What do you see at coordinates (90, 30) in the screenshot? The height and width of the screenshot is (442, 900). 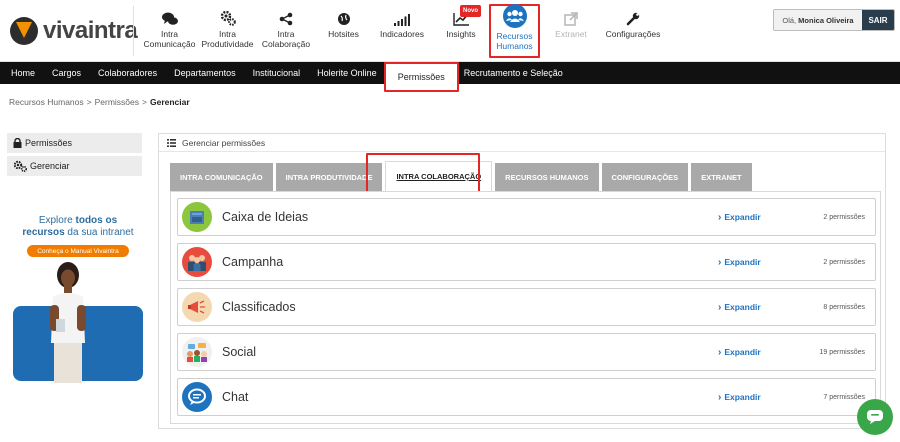 I see `logo-text: vivaintra` at bounding box center [90, 30].